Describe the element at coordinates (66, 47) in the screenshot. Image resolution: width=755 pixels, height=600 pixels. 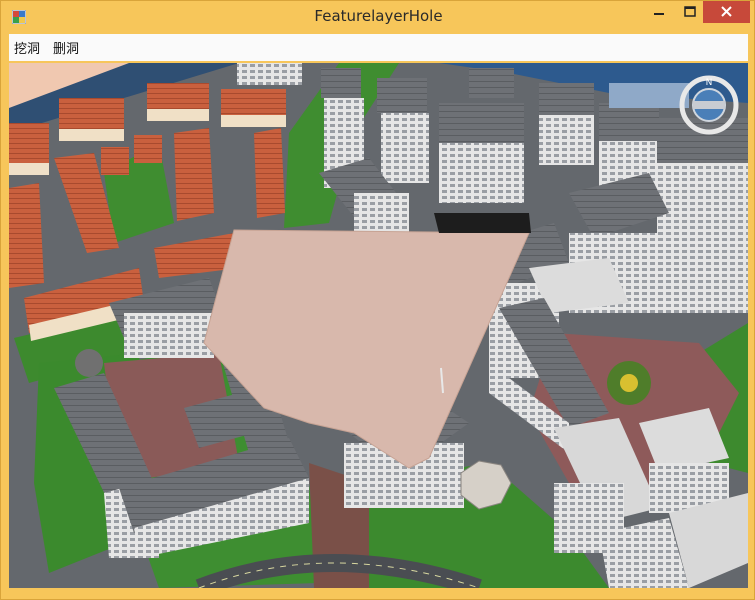
I see `menu-item-delete-hole: 删洞` at that location.